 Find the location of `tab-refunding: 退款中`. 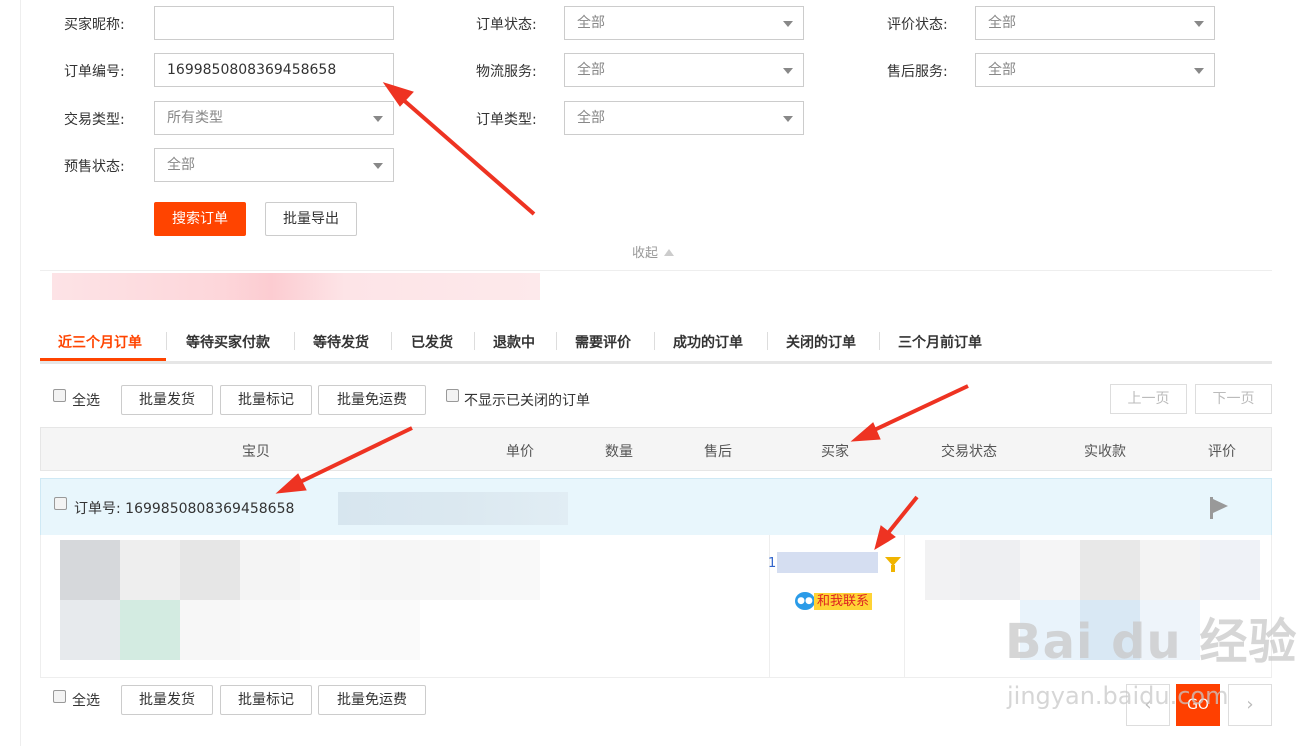

tab-refunding: 退款中 is located at coordinates (514, 342).